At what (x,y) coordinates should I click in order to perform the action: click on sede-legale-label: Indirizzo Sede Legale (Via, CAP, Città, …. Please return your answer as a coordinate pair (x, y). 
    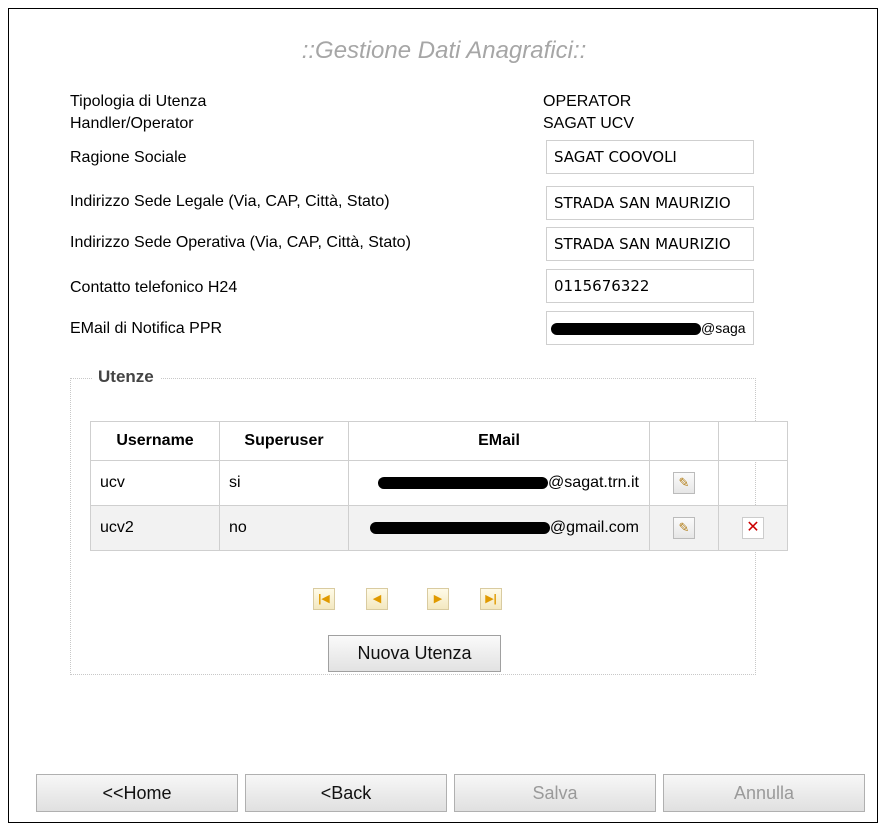
    Looking at the image, I should click on (230, 201).